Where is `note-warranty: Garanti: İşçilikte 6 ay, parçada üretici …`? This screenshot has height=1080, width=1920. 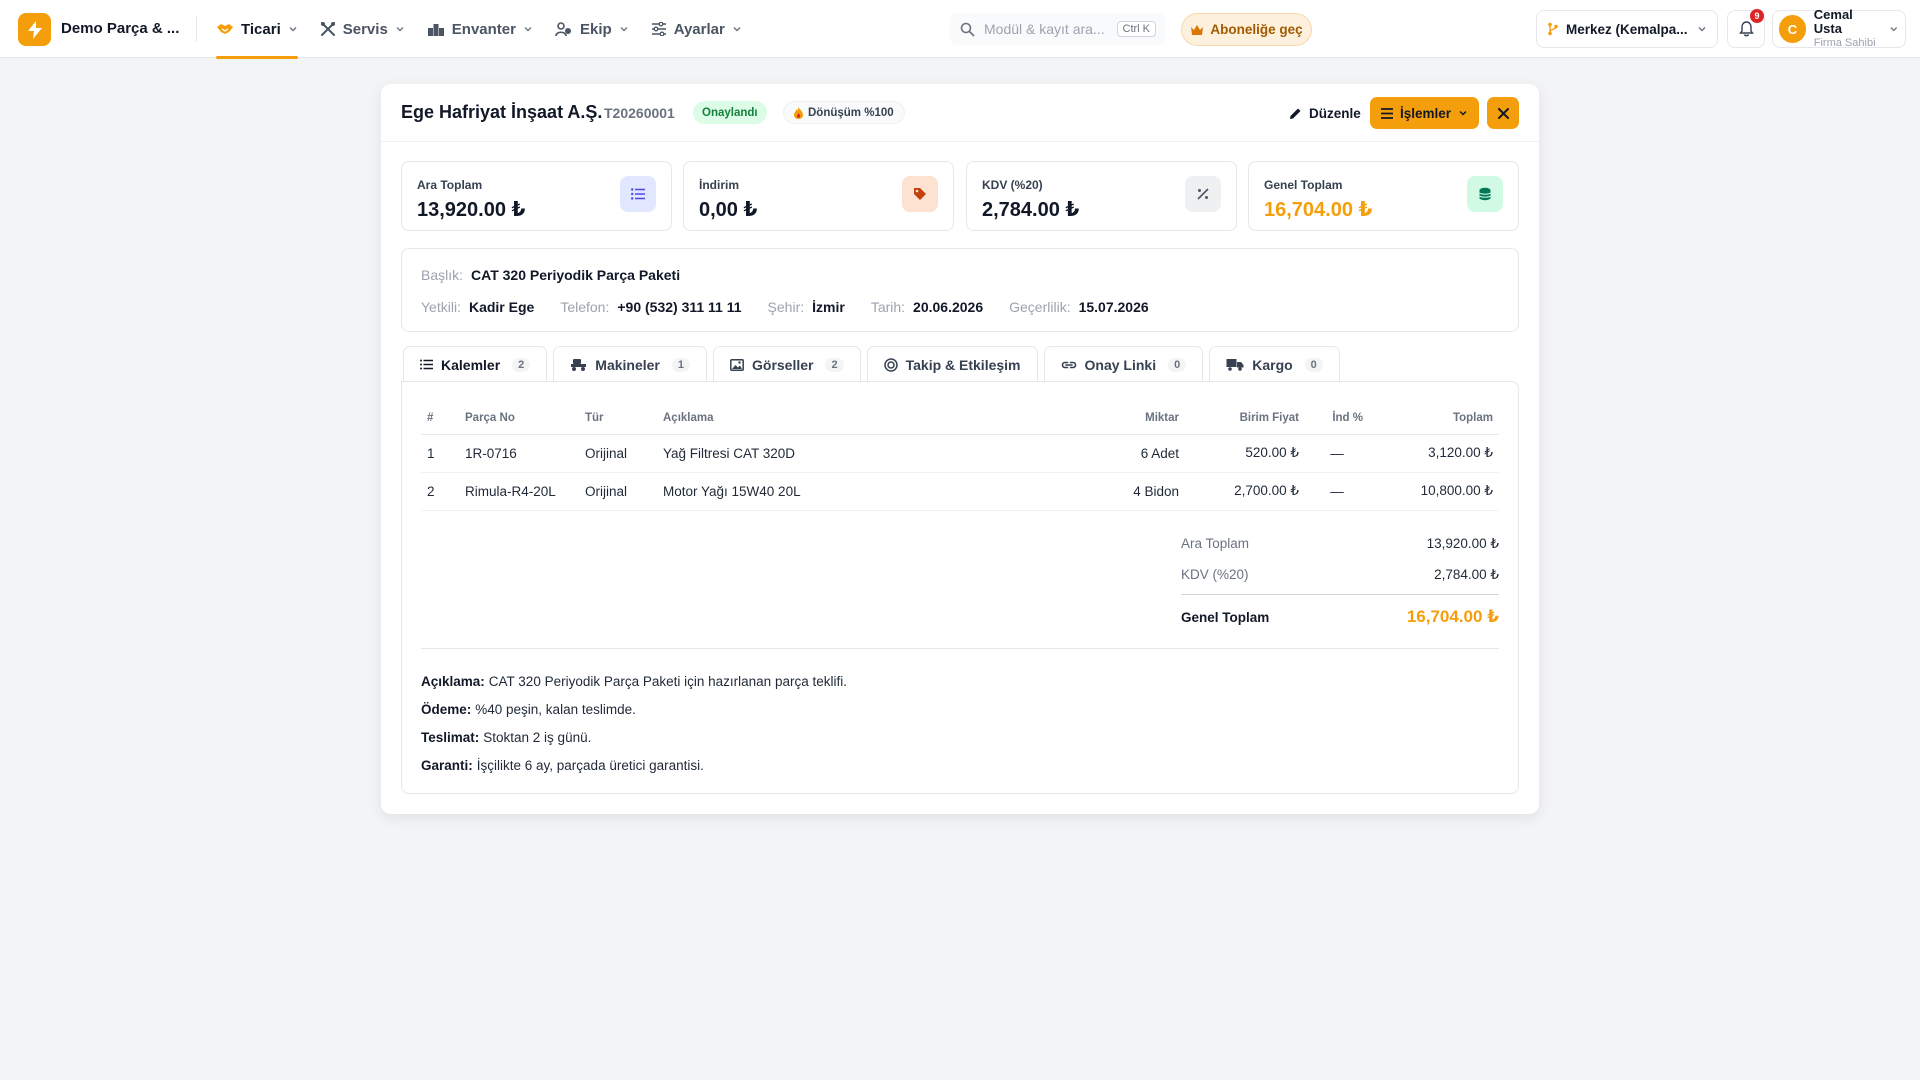
note-warranty: Garanti: İşçilikte 6 ay, parçada üretici … is located at coordinates (634, 765).